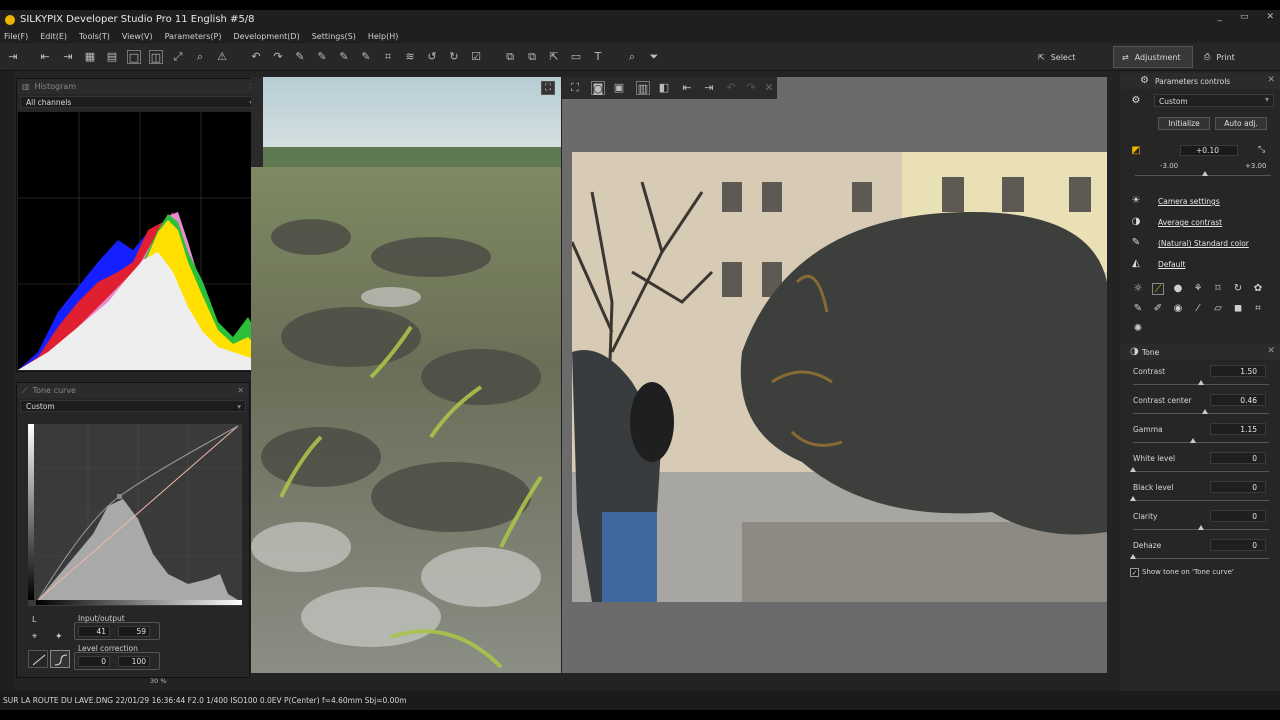 The height and width of the screenshot is (720, 1280). Describe the element at coordinates (1158, 309) in the screenshot. I see `pen-tool-icon: ✐` at that location.